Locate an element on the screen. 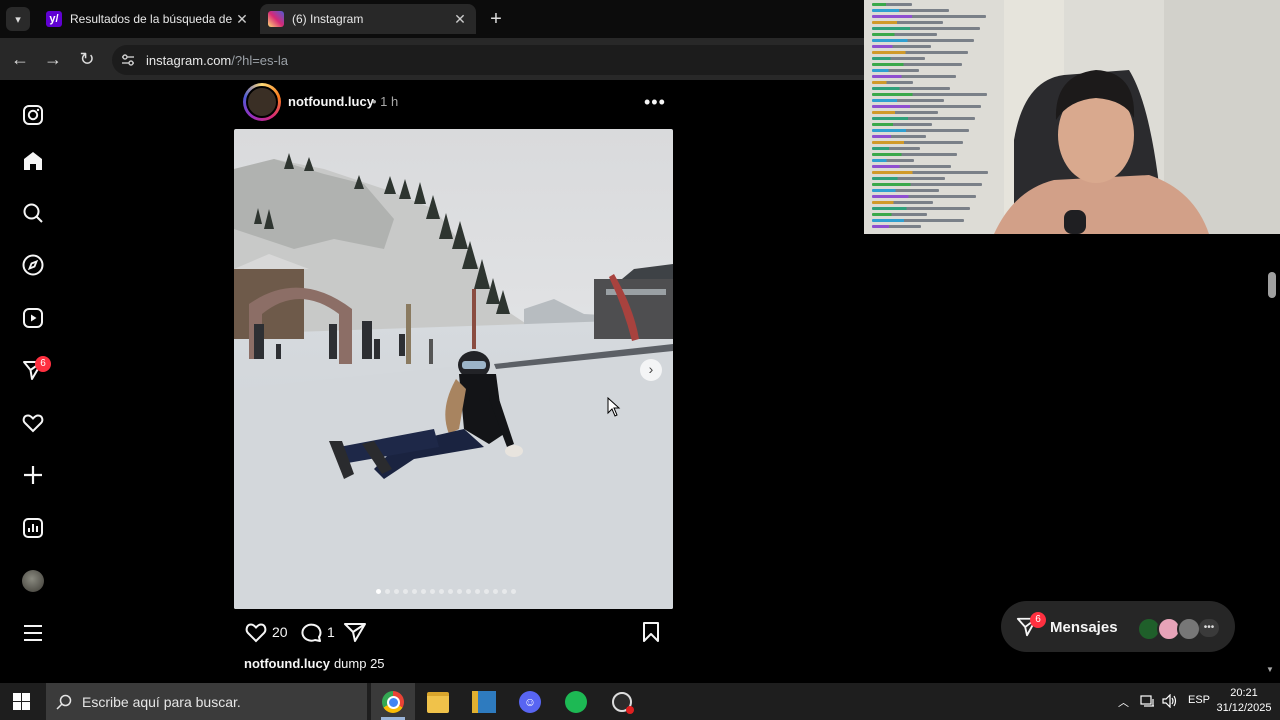  scroll-down-arrow-icon: ▼ is located at coordinates (1270, 669).